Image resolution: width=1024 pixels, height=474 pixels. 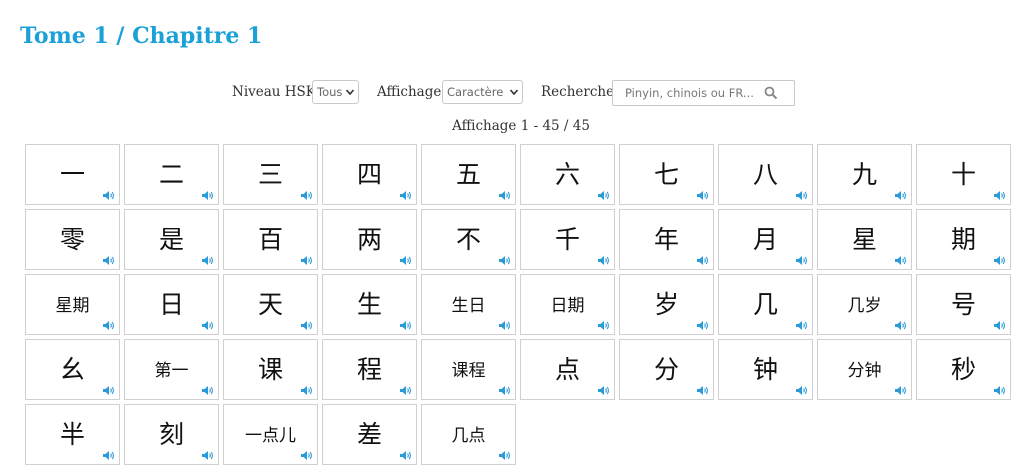 I want to click on character-card: 十, so click(x=963, y=174).